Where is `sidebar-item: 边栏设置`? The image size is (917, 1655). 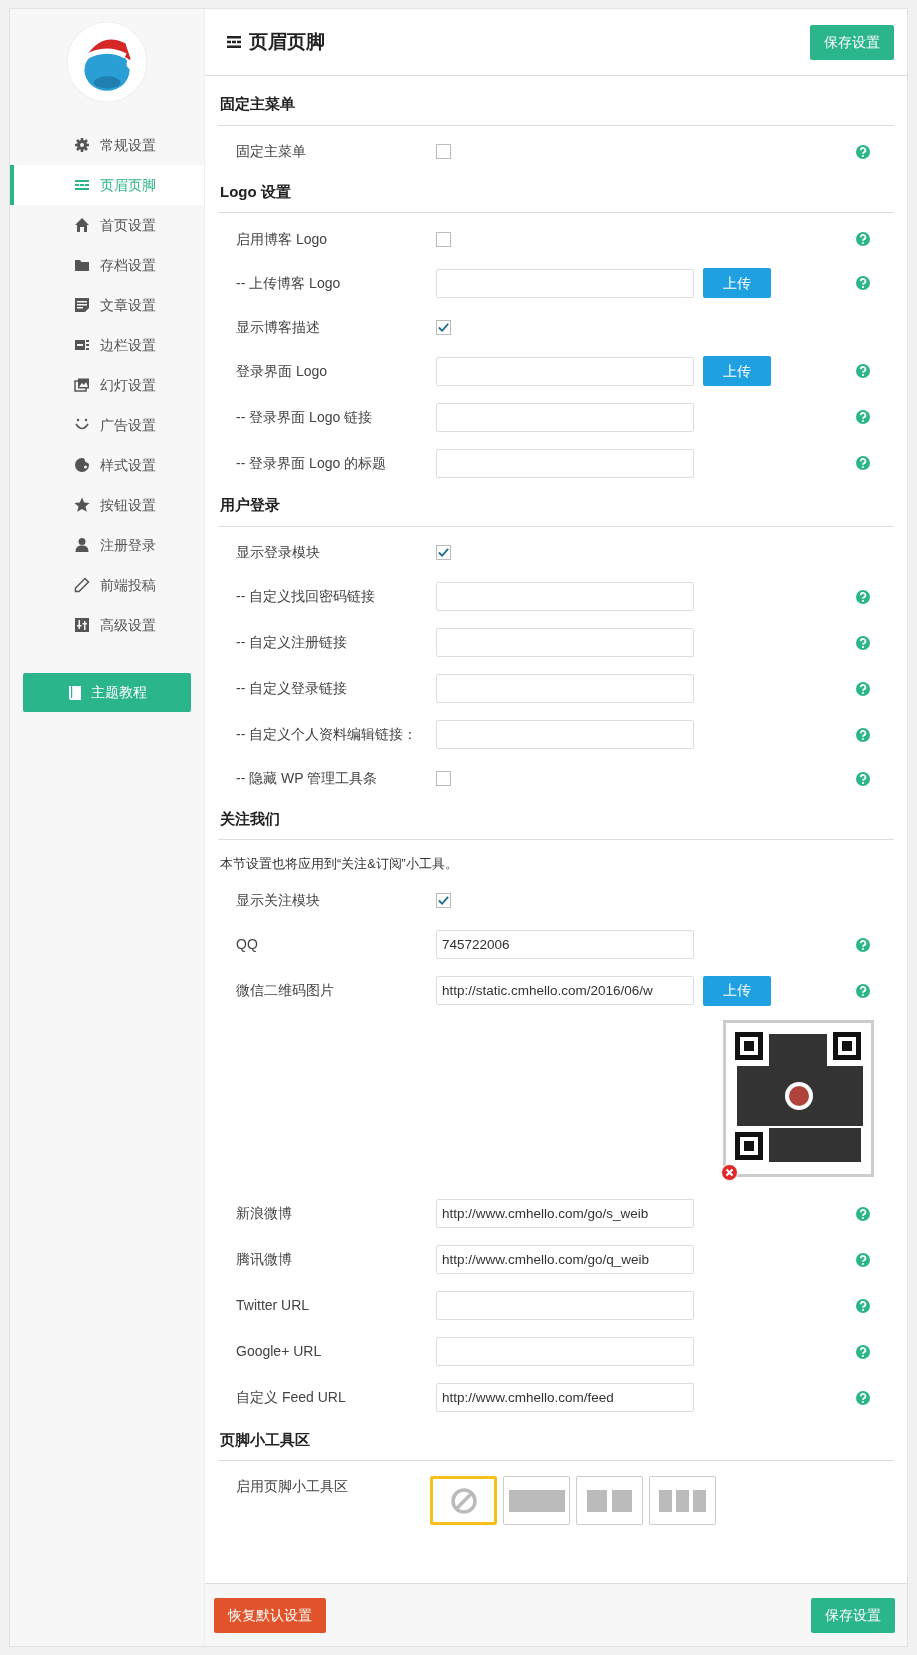 sidebar-item: 边栏设置 is located at coordinates (107, 345).